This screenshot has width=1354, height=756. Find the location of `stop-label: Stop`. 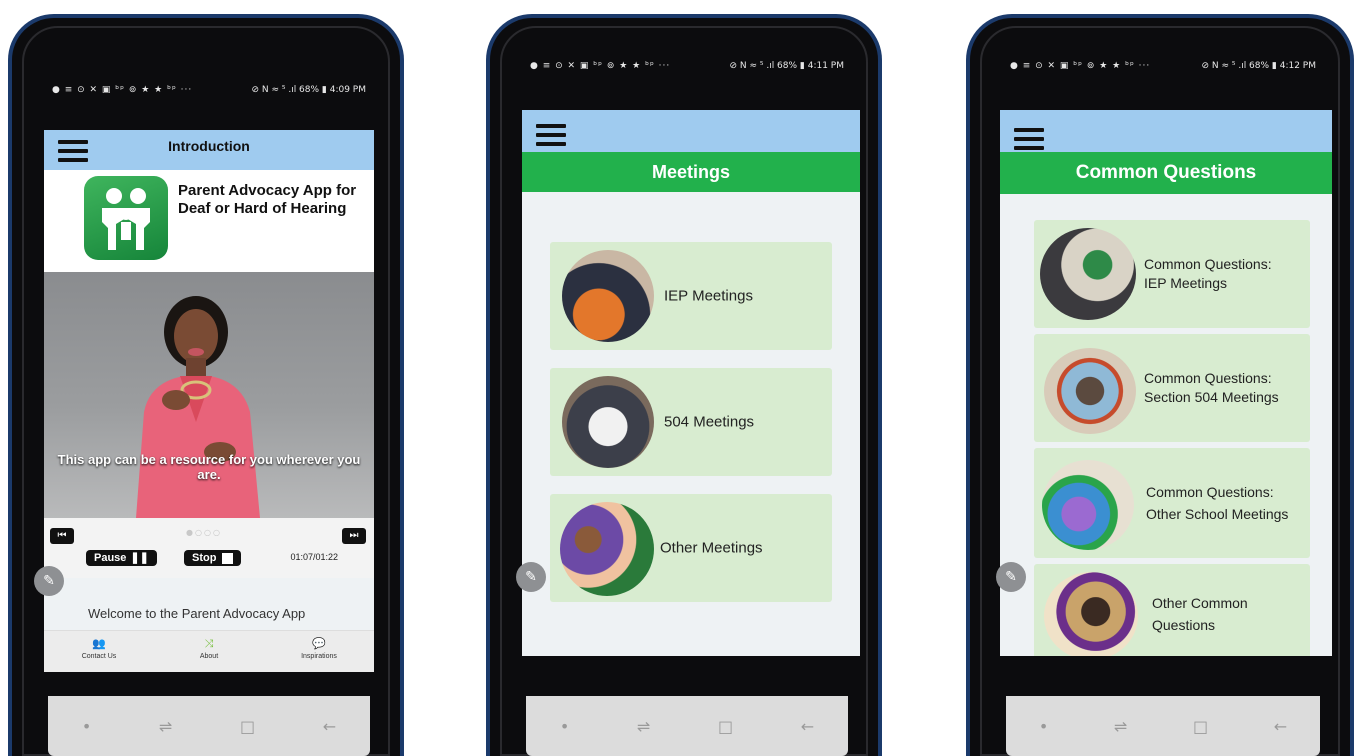

stop-label: Stop is located at coordinates (204, 558).